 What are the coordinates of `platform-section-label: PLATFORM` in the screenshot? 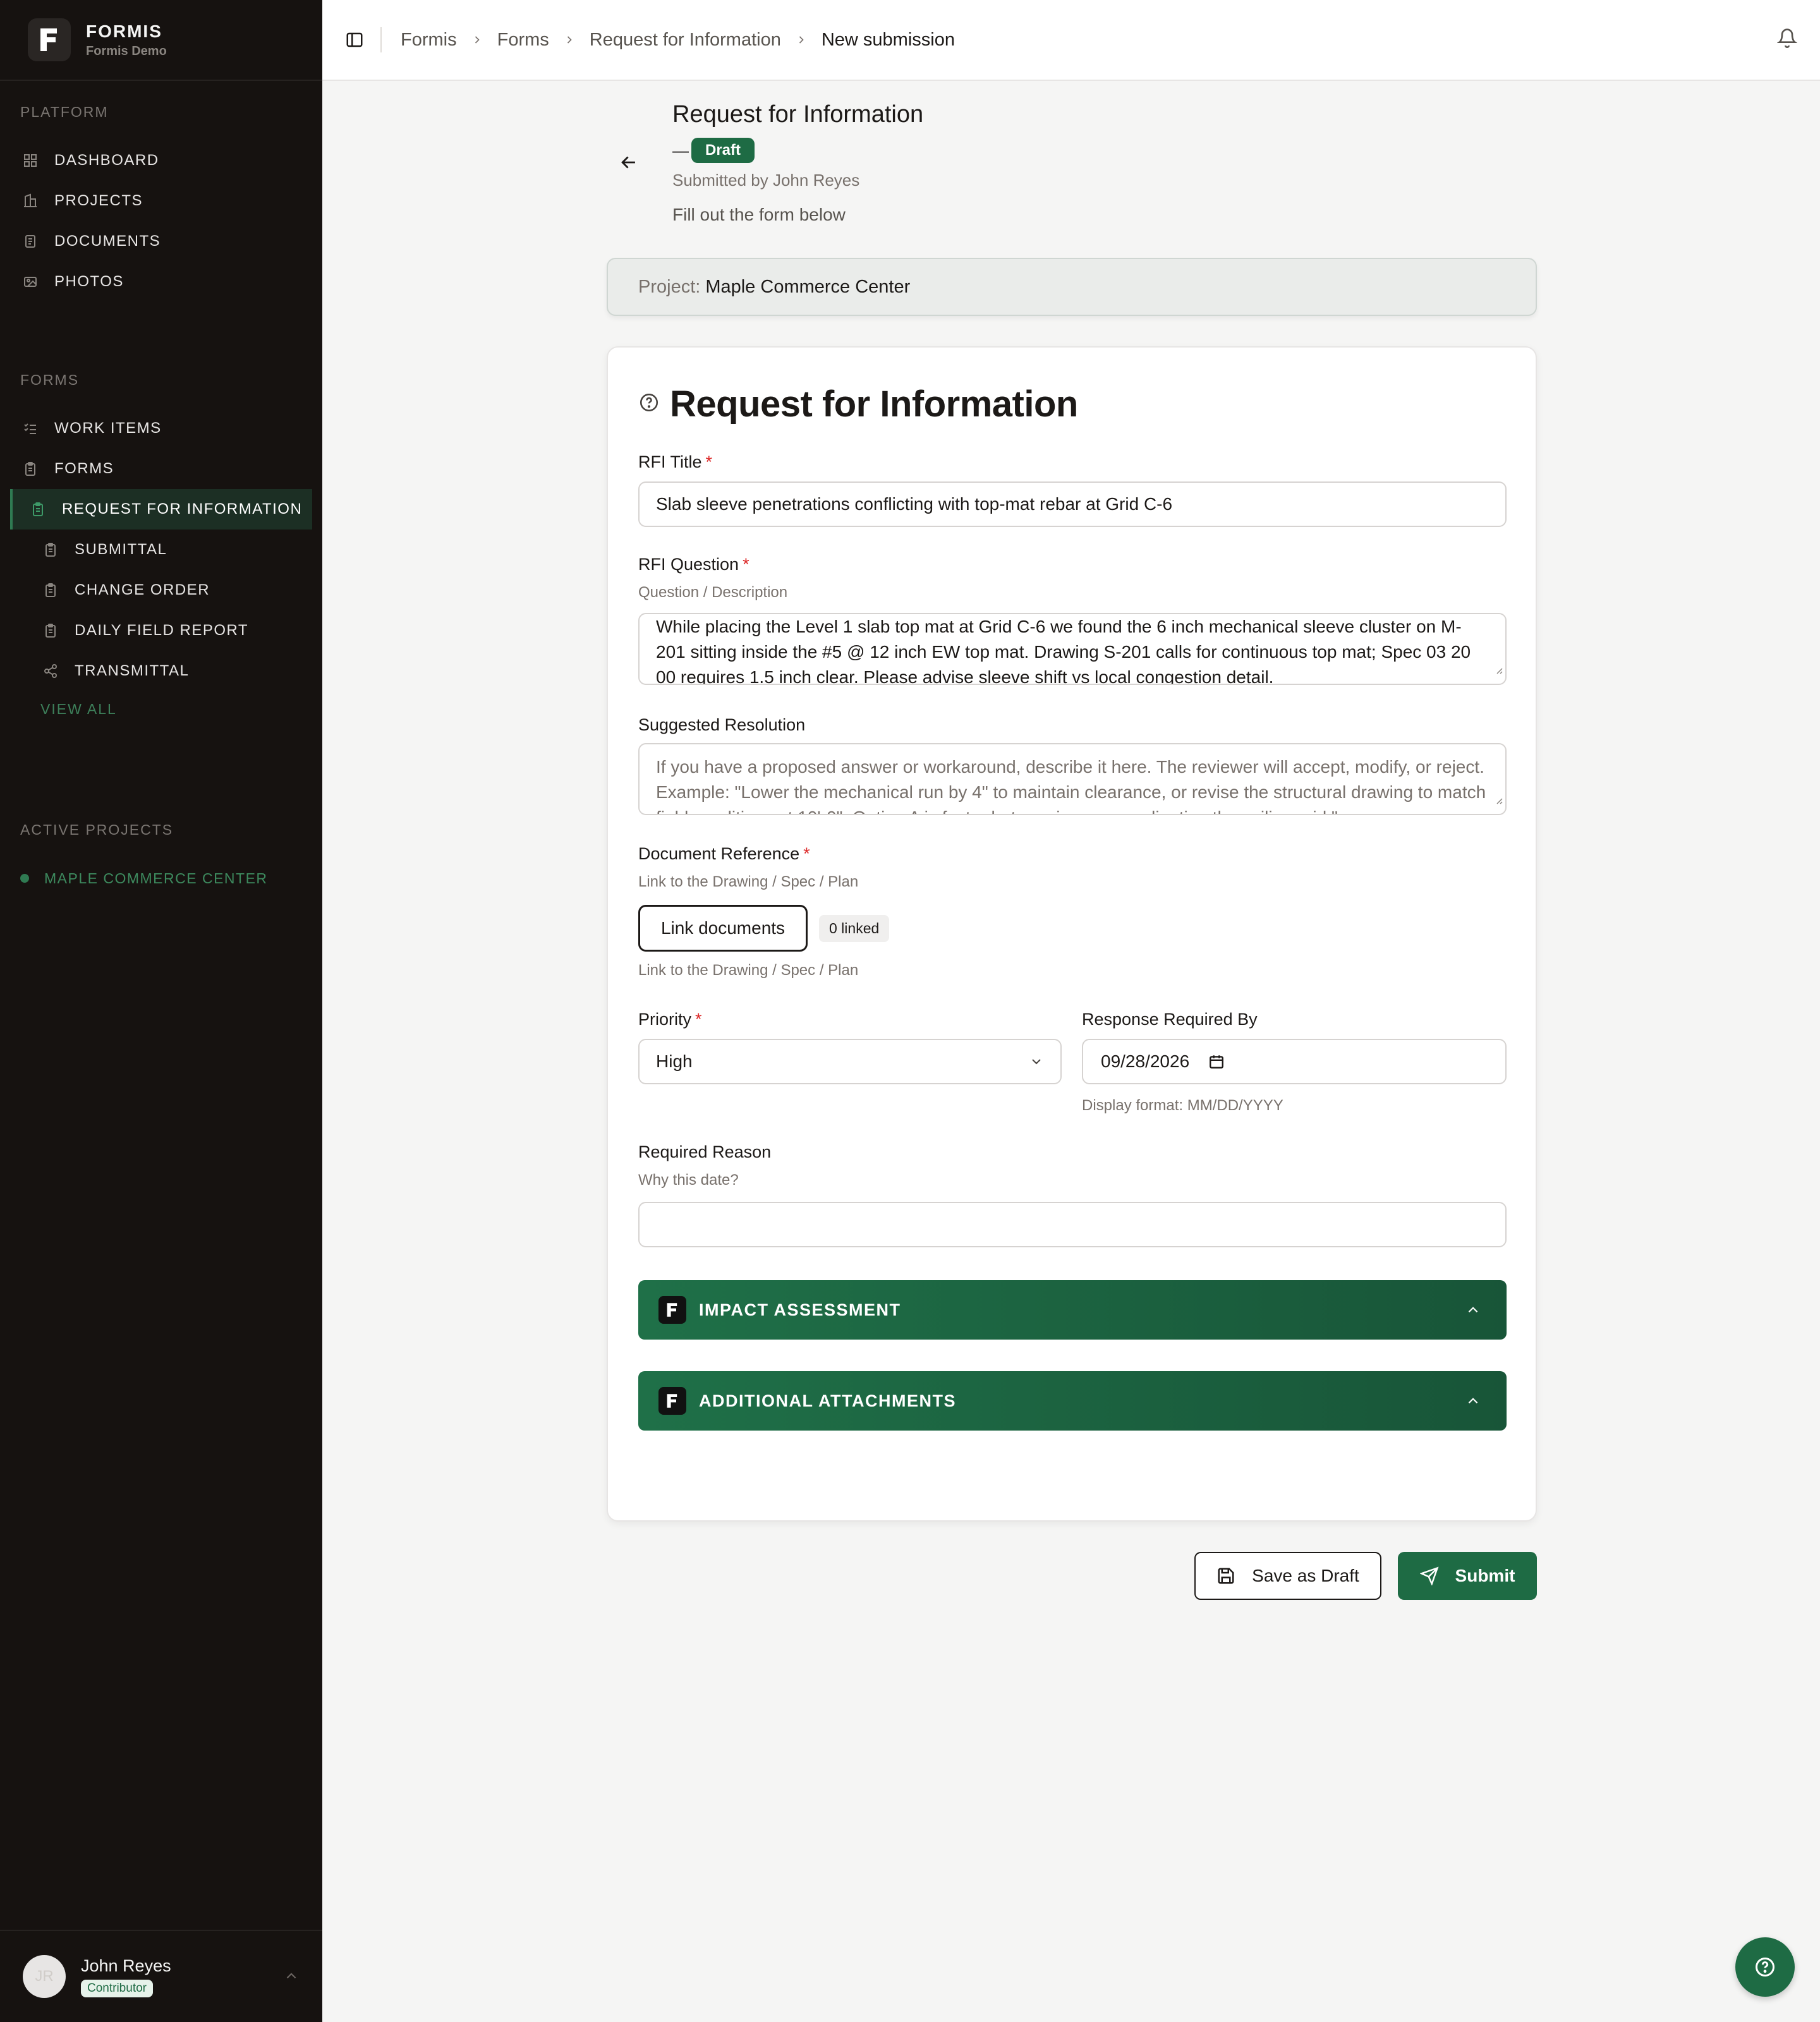 It's located at (64, 112).